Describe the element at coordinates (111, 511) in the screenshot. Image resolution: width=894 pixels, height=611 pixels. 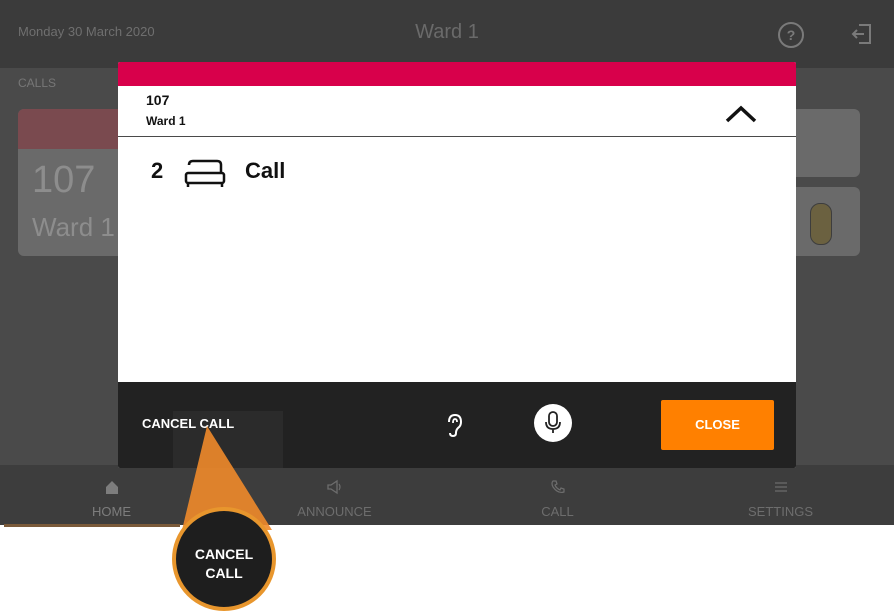
I see `nav-home-label: HOME` at that location.